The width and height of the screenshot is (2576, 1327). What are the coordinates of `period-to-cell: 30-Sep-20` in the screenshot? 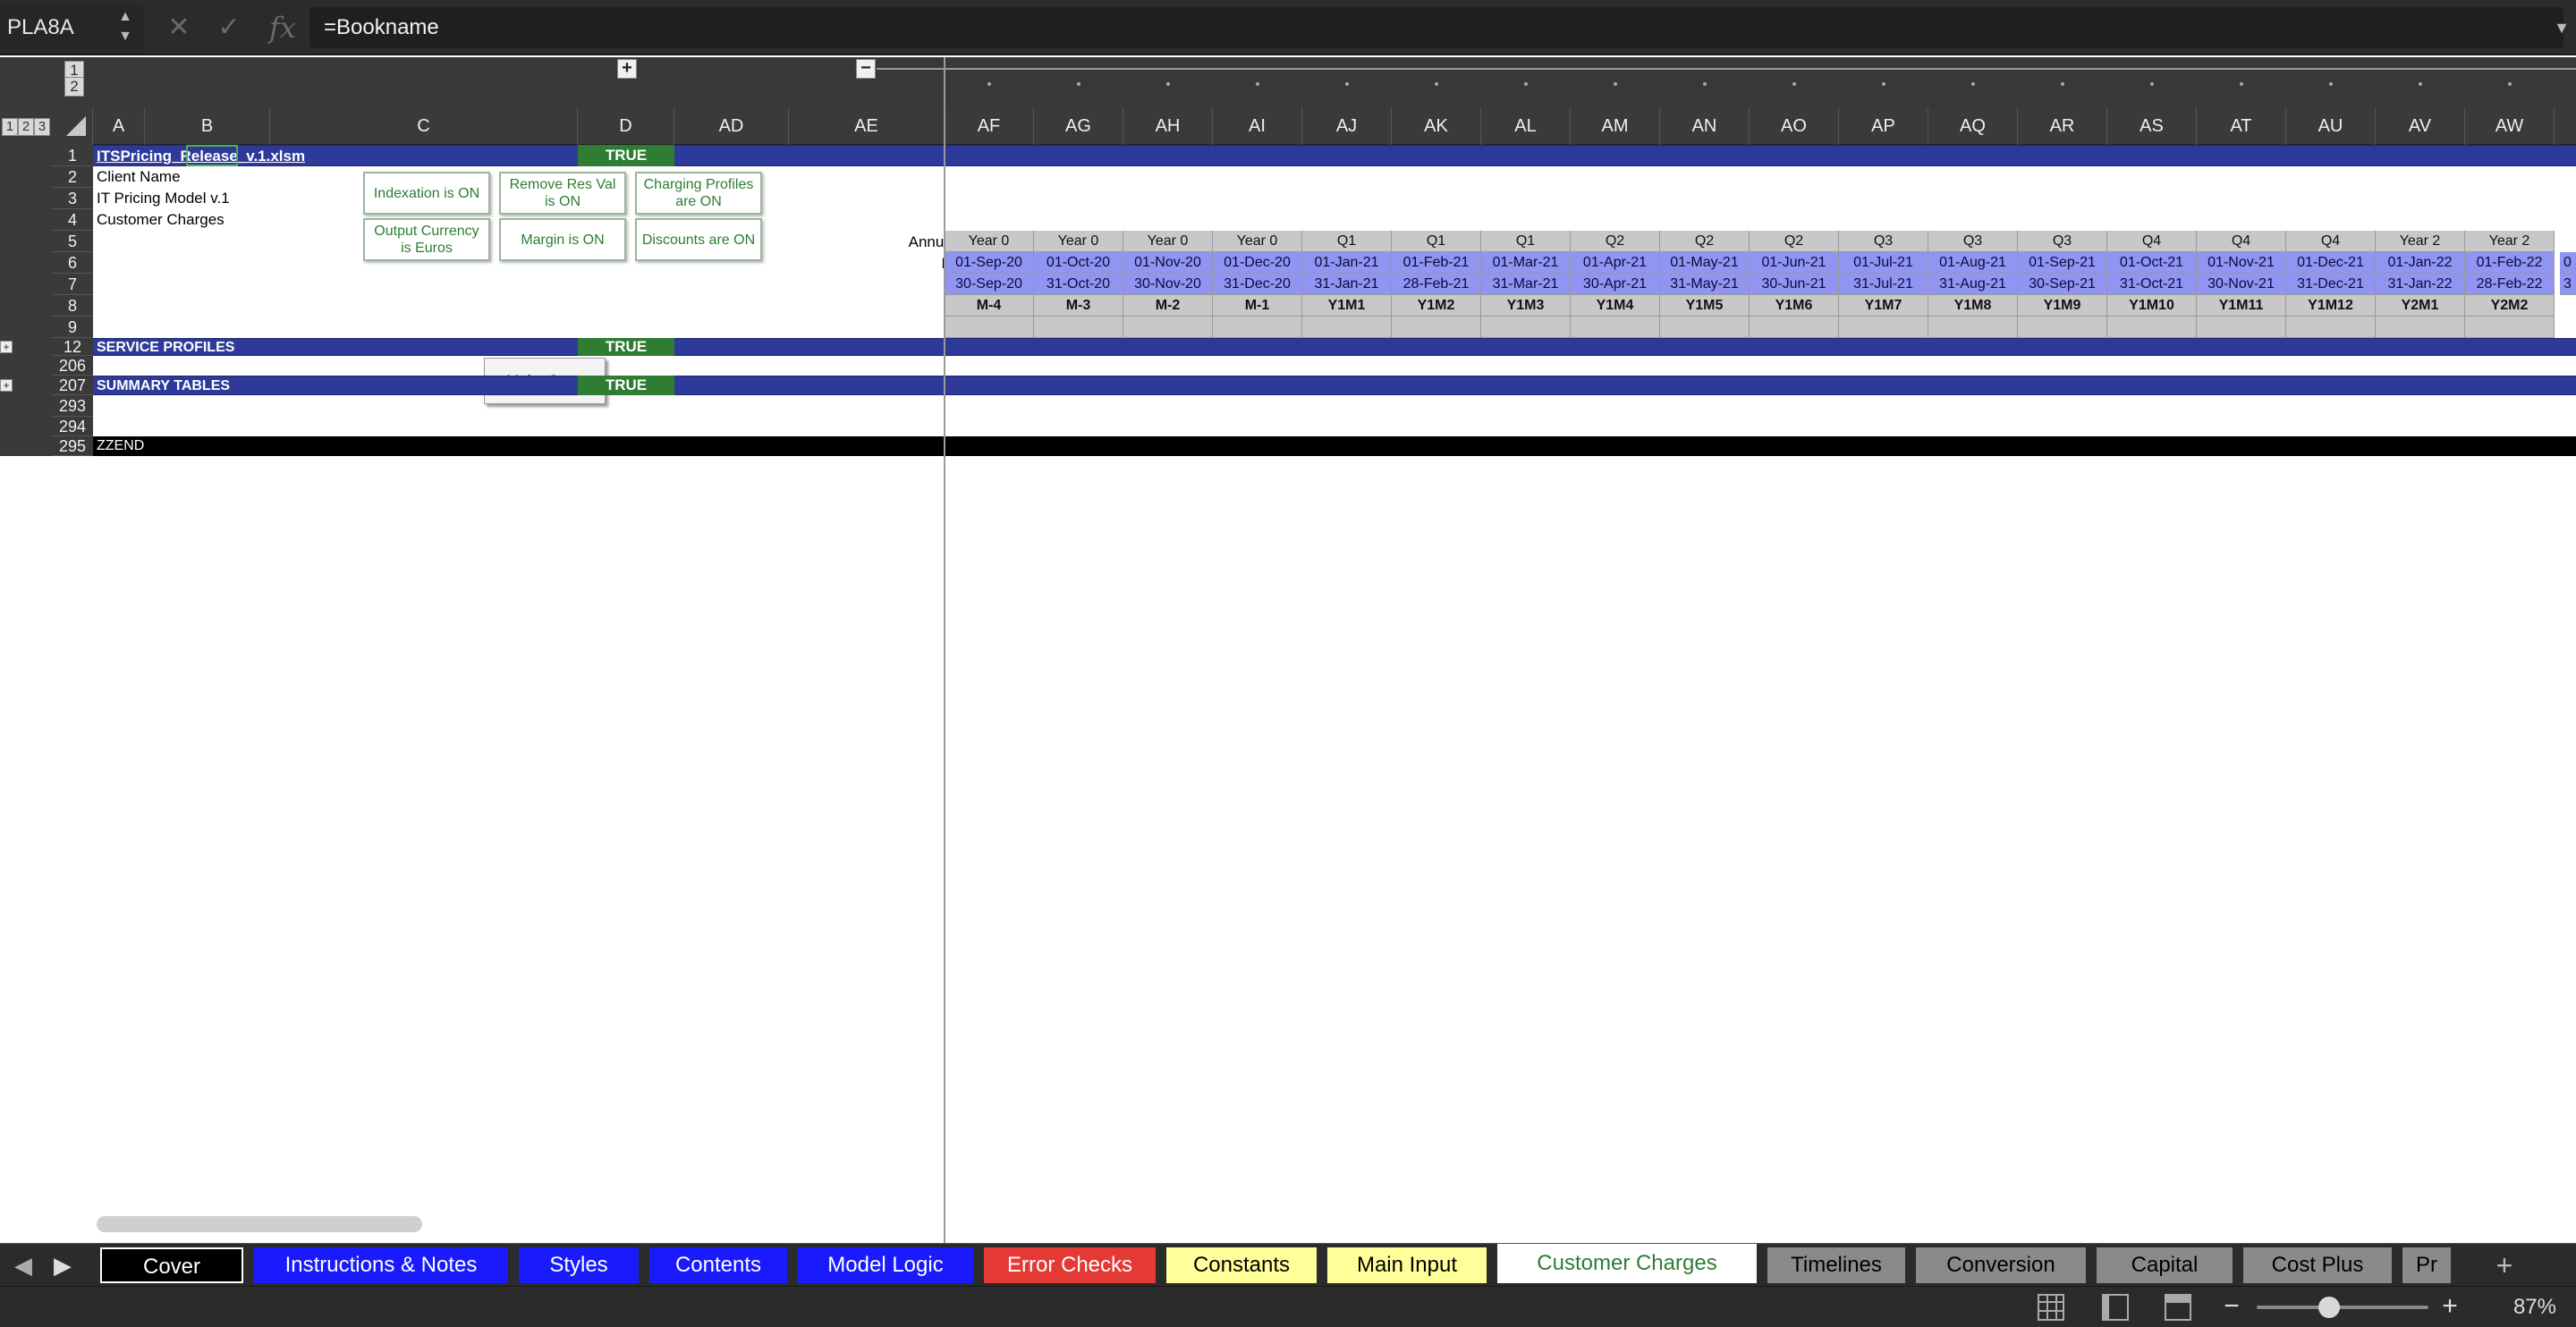 It's located at (989, 284).